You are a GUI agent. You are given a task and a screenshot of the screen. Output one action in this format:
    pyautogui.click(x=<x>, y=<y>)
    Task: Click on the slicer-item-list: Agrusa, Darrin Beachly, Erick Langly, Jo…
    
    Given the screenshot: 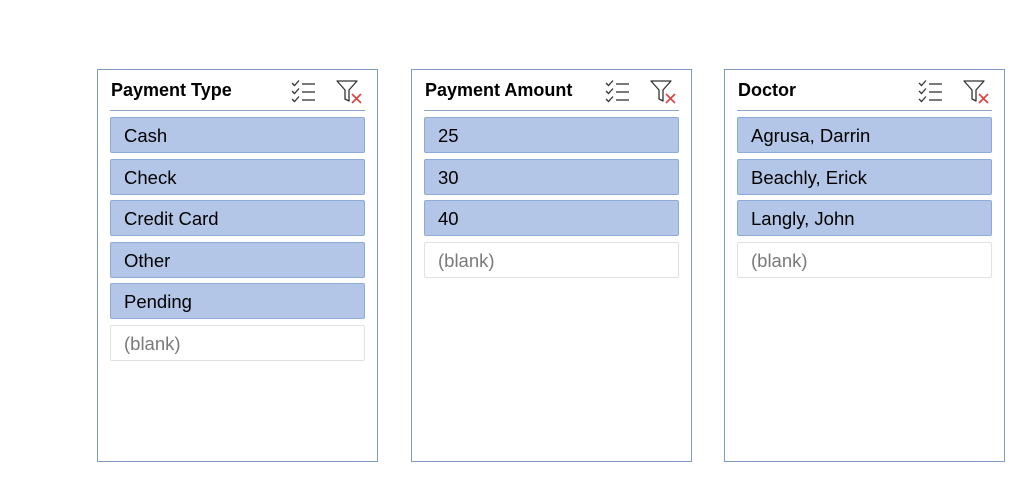 What is the action you would take?
    pyautogui.click(x=864, y=200)
    